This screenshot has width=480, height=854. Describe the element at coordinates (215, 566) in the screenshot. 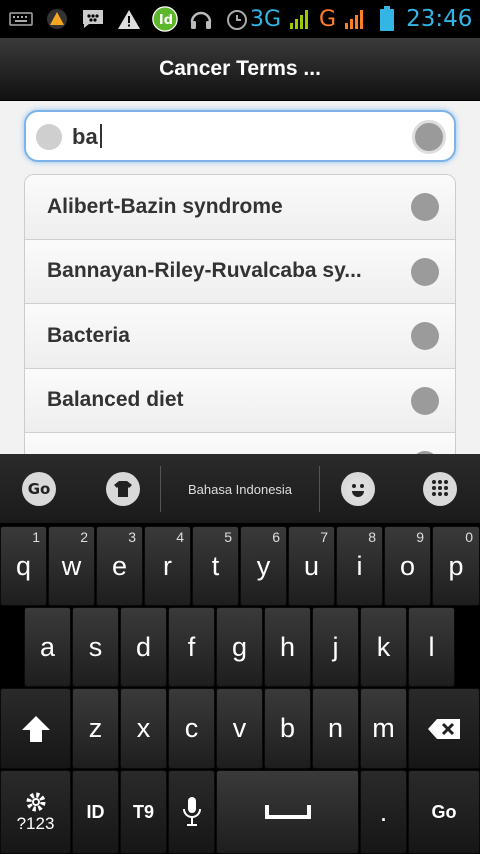

I see `key-t: 5t` at that location.